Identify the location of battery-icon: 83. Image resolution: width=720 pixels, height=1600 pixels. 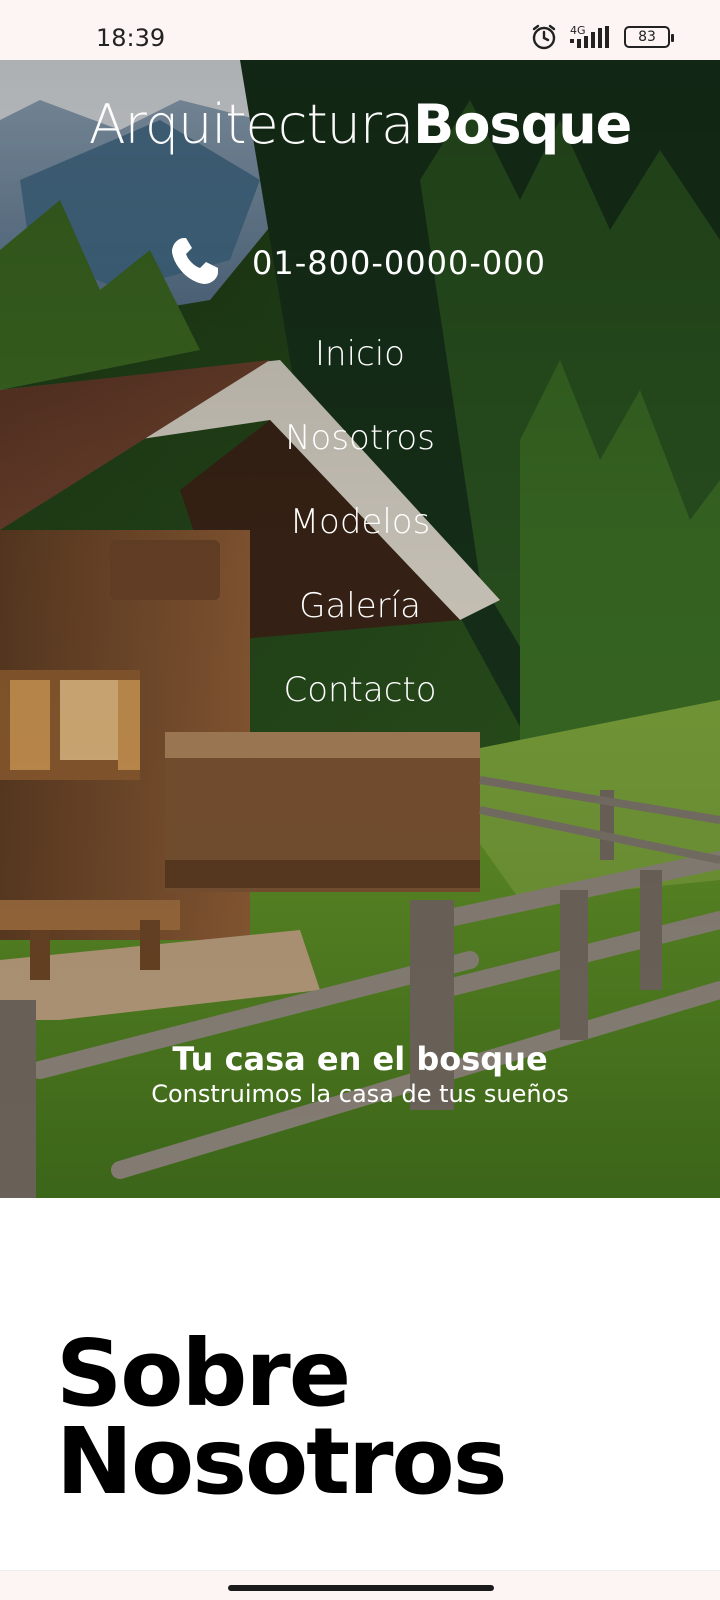
(649, 37).